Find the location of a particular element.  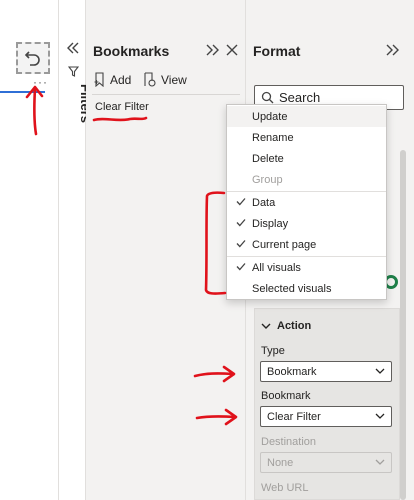

add-bookmark-button: Add is located at coordinates (112, 79).